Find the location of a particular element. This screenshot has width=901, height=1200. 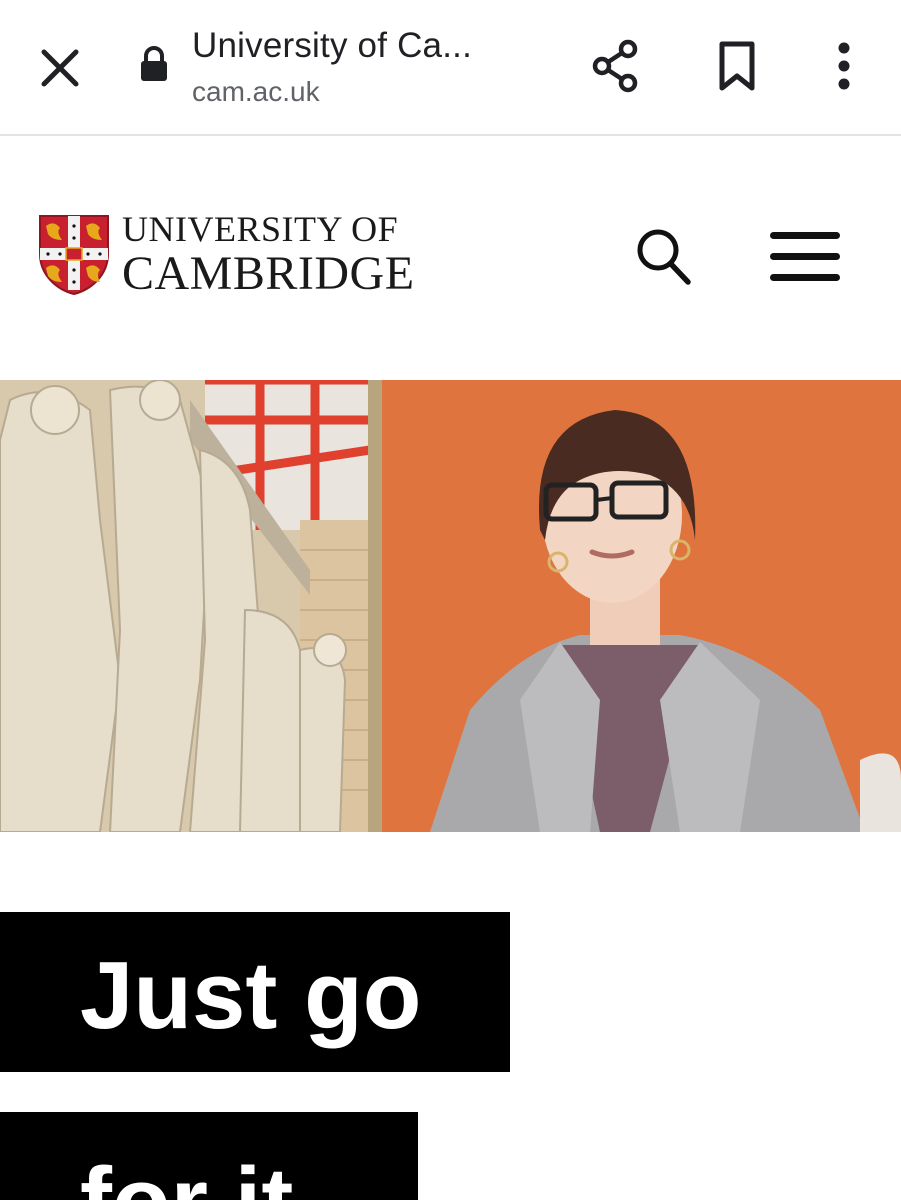

share-button is located at coordinates (616, 66).